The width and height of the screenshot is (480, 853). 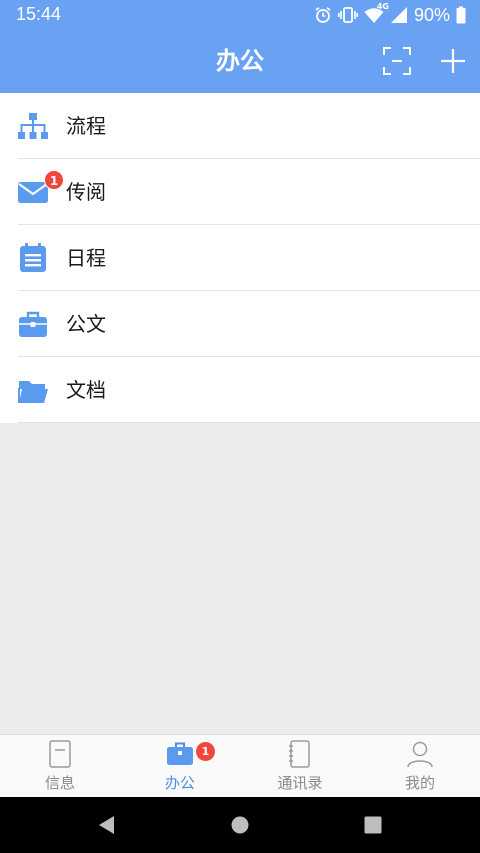 What do you see at coordinates (33, 392) in the screenshot?
I see `folder-icon` at bounding box center [33, 392].